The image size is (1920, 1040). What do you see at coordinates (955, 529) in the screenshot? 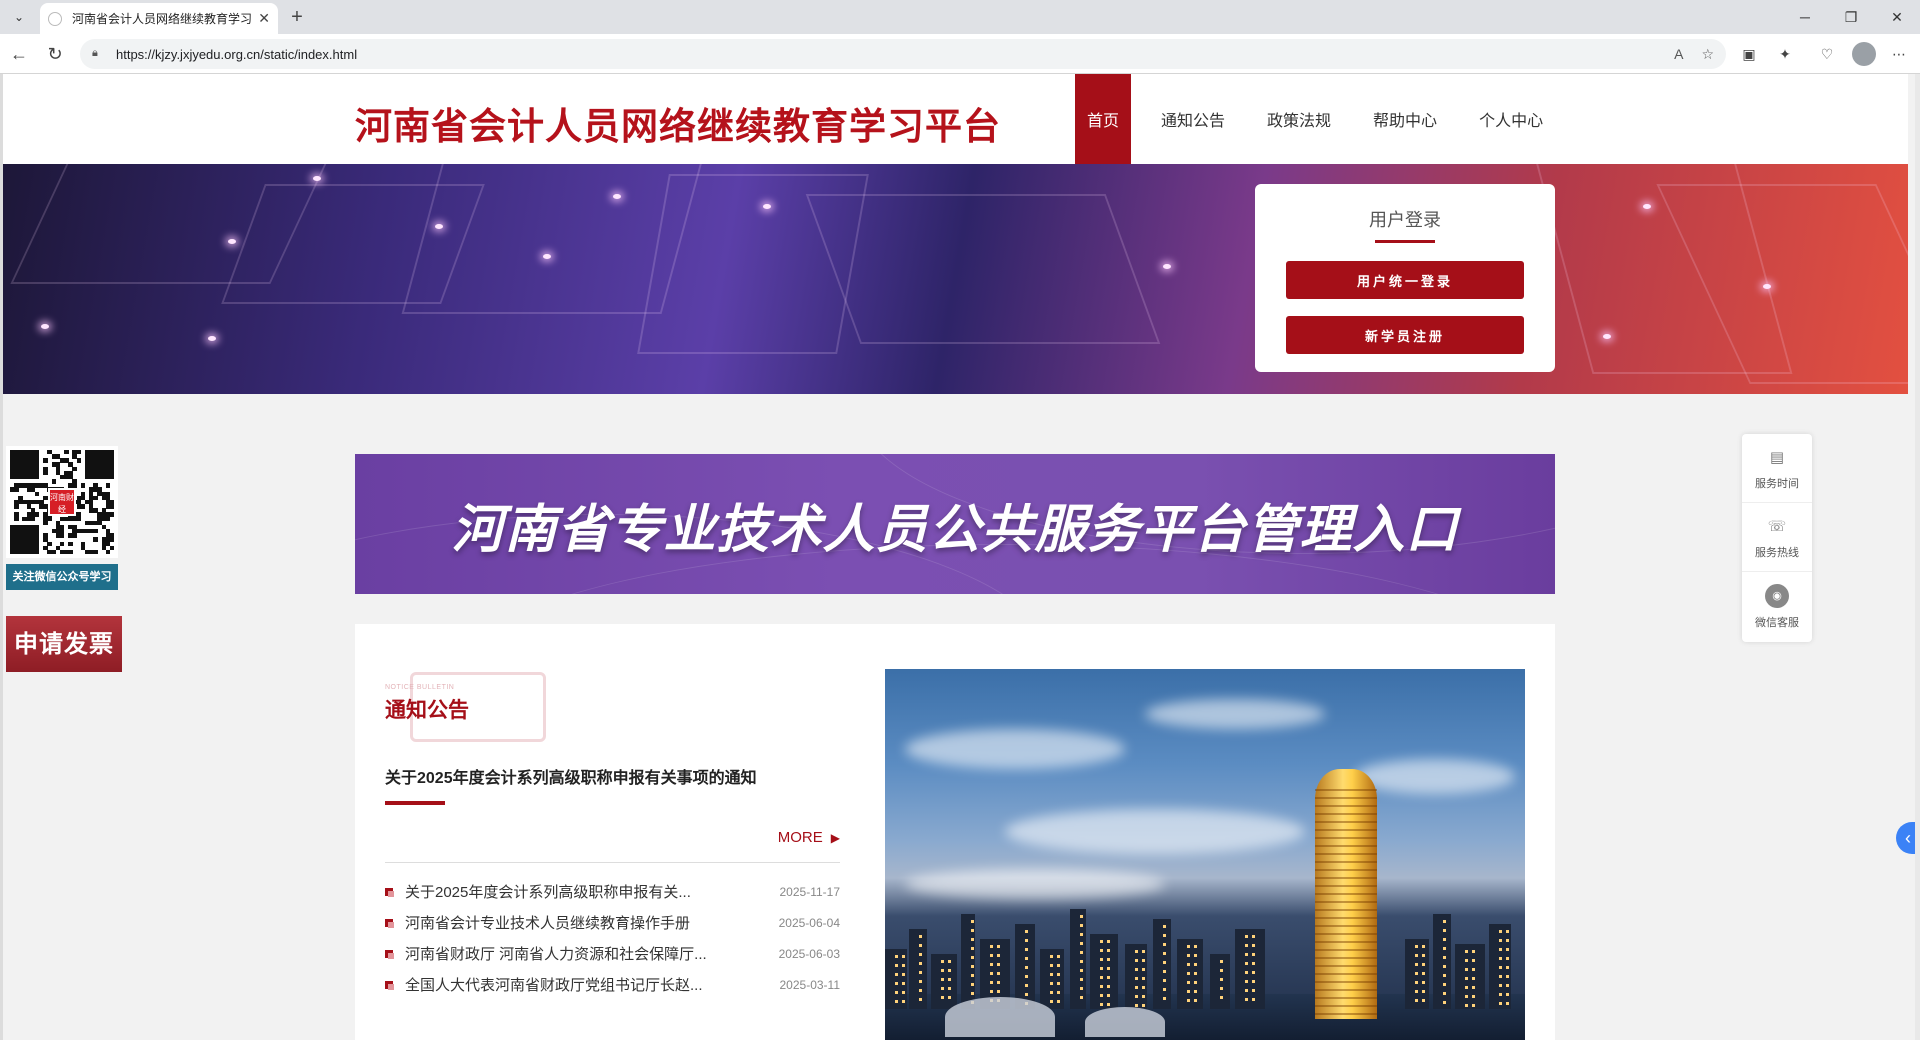
I see `portal-text: 河南省专业技术人员公共服务平台管理入口` at bounding box center [955, 529].